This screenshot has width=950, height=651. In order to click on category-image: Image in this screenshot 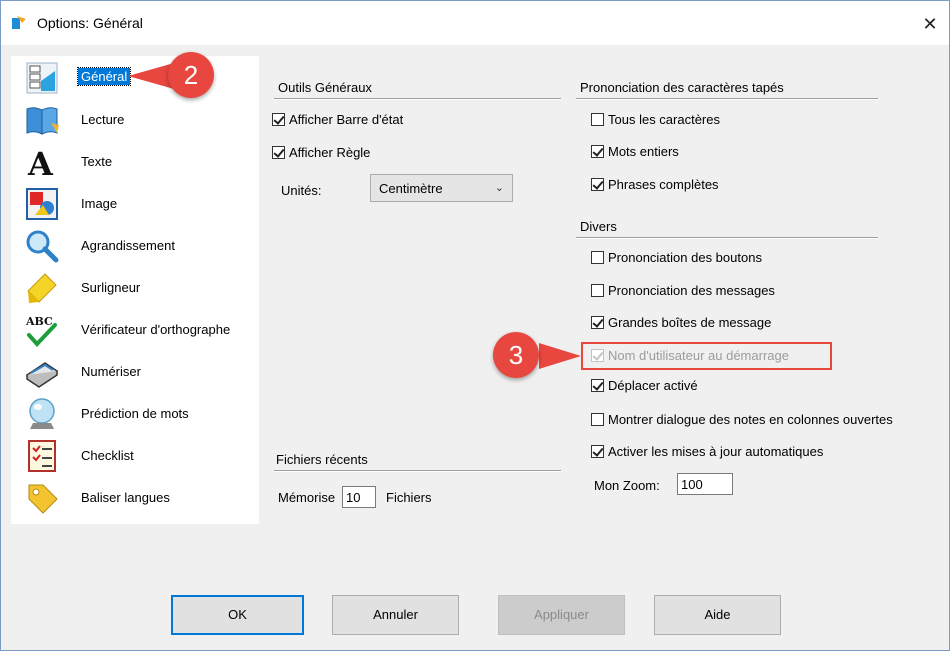, I will do `click(140, 204)`.